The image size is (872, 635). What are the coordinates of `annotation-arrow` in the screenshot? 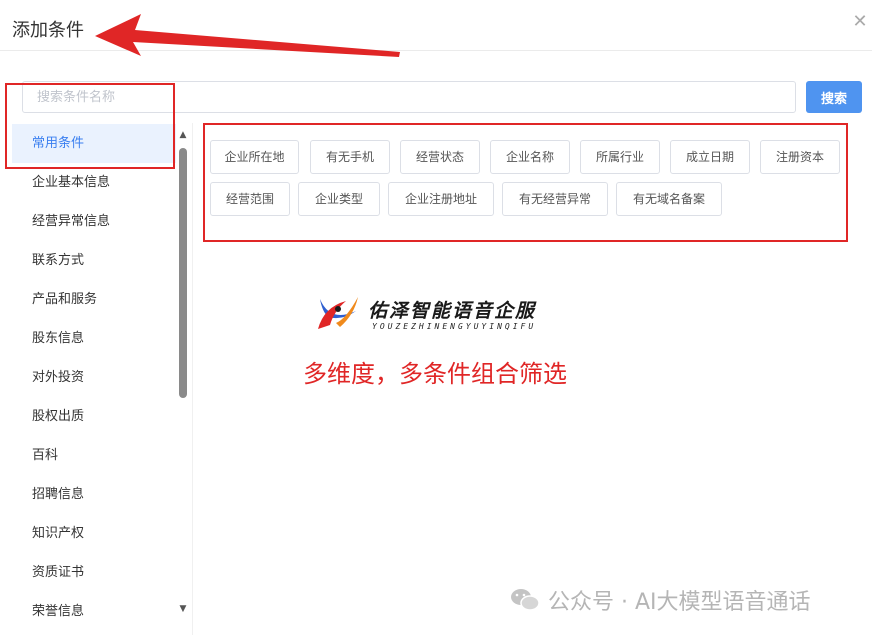 It's located at (247, 35).